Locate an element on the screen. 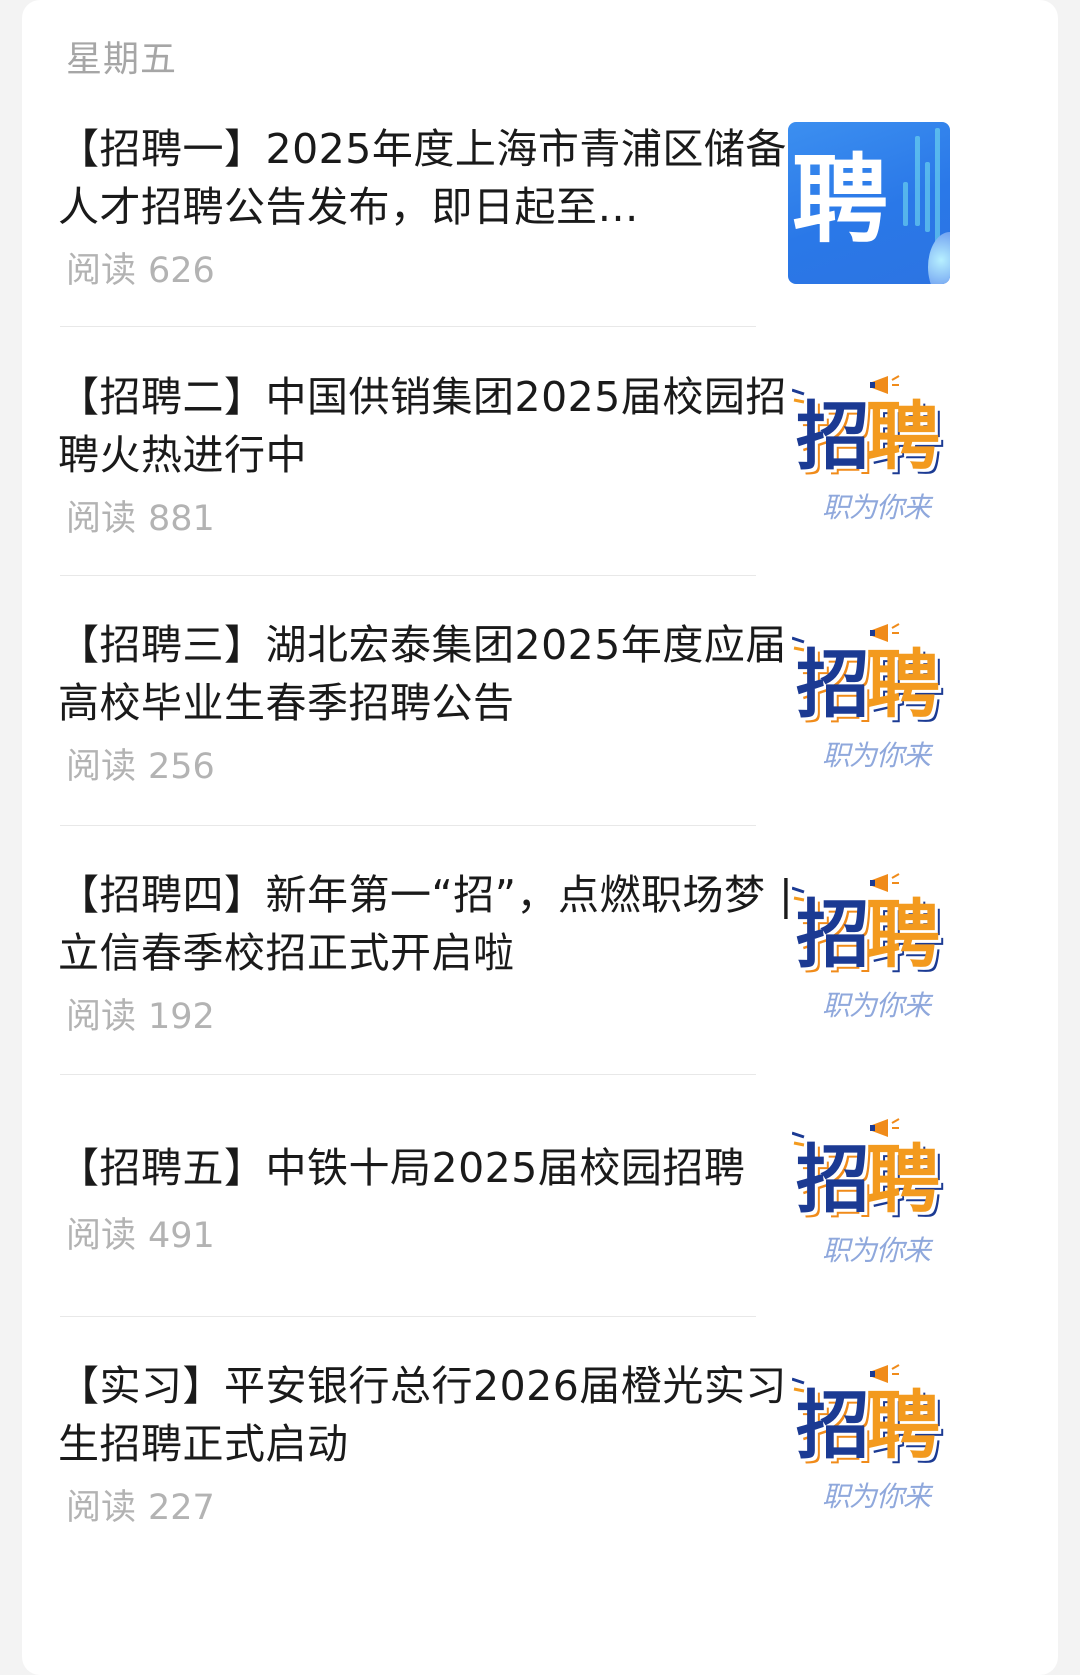 The width and height of the screenshot is (1080, 1675). read-count: 阅读 192 is located at coordinates (140, 1013).